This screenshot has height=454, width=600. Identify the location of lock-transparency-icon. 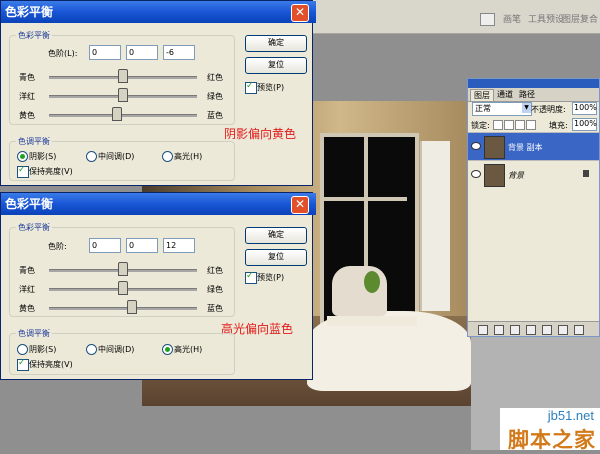
(498, 125).